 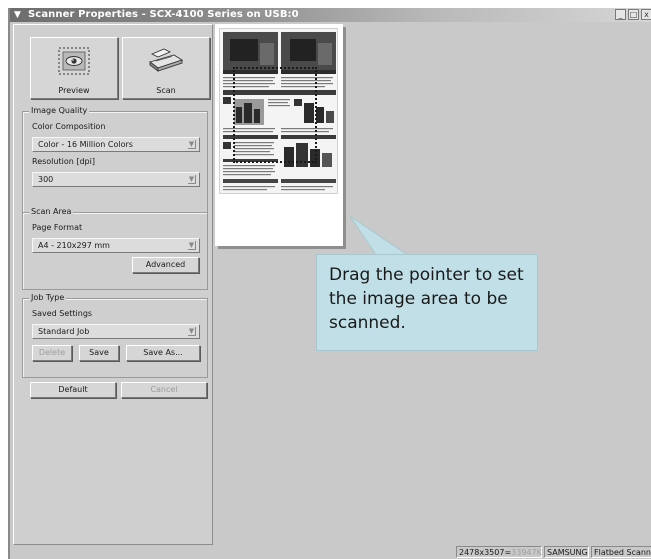 I want to click on flatbed-scanner-icon, so click(x=166, y=62).